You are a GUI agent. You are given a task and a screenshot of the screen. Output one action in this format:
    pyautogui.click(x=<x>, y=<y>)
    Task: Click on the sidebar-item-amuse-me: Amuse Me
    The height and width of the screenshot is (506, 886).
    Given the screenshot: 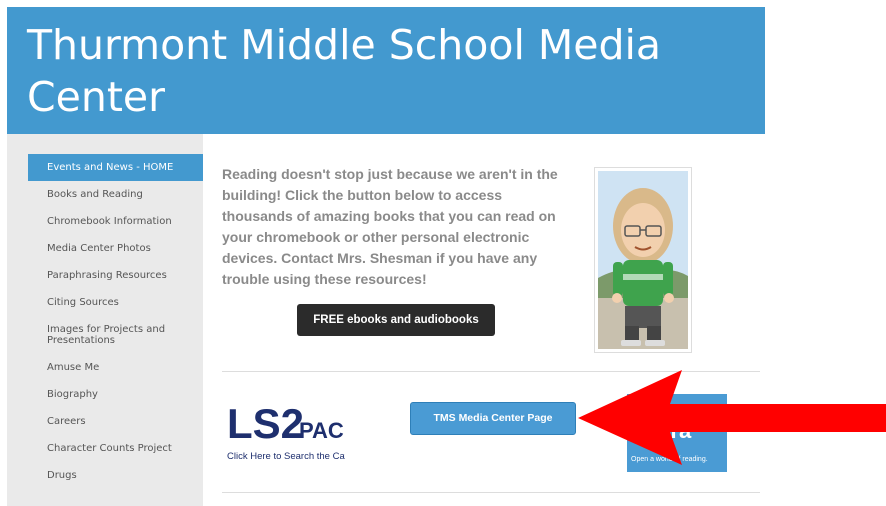 What is the action you would take?
    pyautogui.click(x=115, y=367)
    